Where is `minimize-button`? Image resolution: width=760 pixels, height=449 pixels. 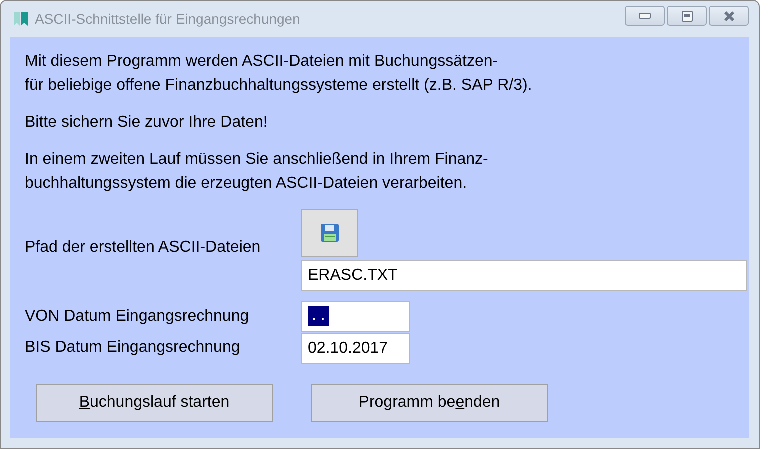
minimize-button is located at coordinates (645, 16).